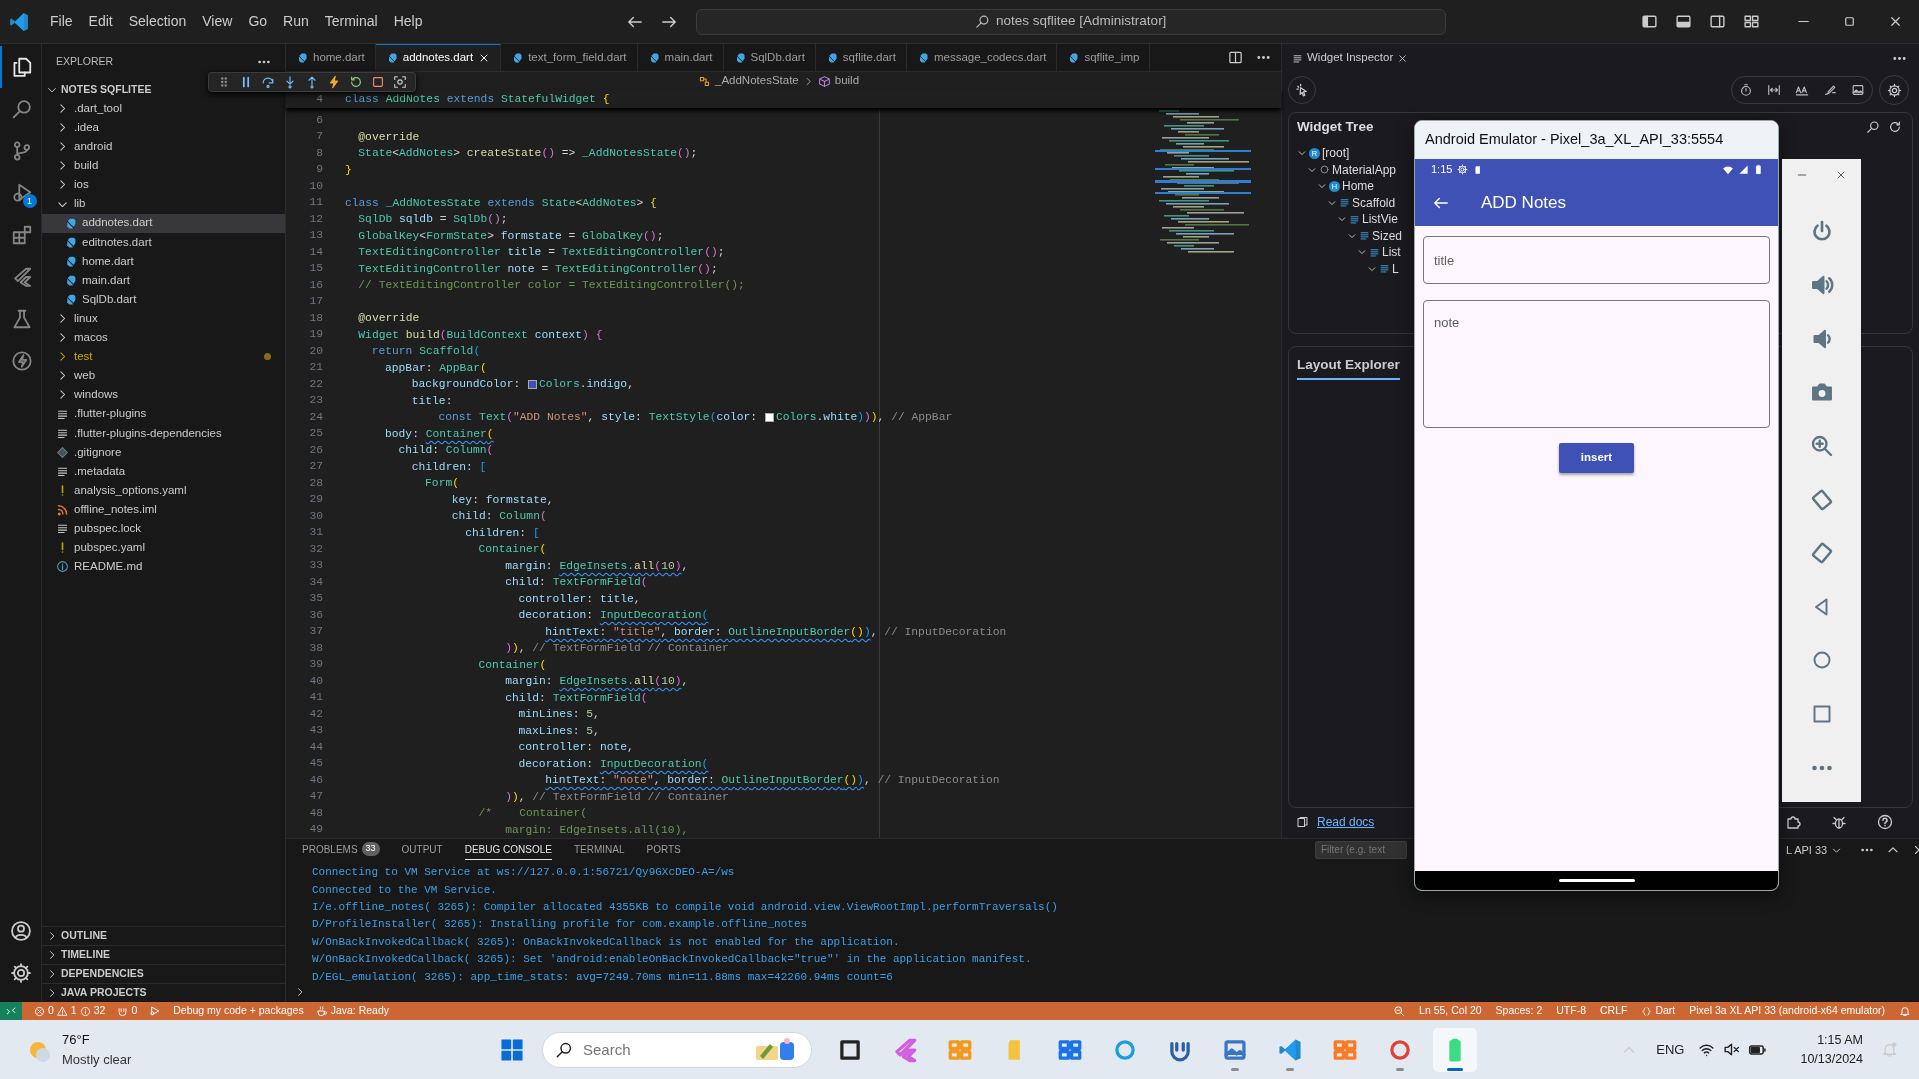  What do you see at coordinates (677, 1049) in the screenshot?
I see `search-field: Search` at bounding box center [677, 1049].